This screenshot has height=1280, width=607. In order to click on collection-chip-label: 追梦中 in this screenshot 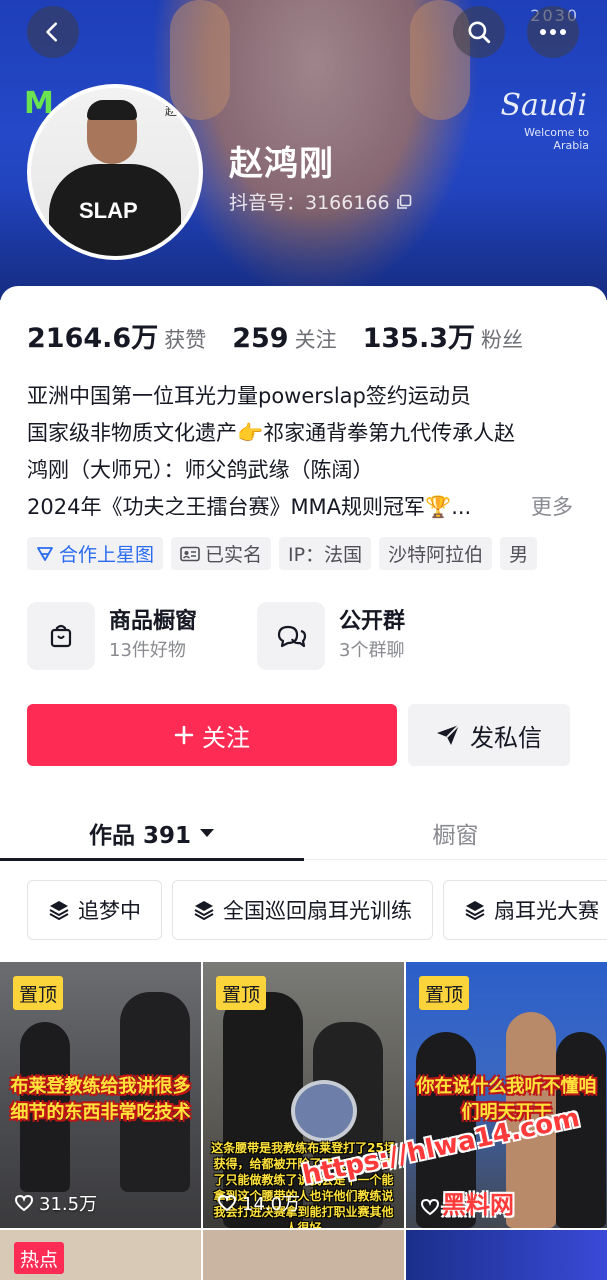, I will do `click(109, 911)`.